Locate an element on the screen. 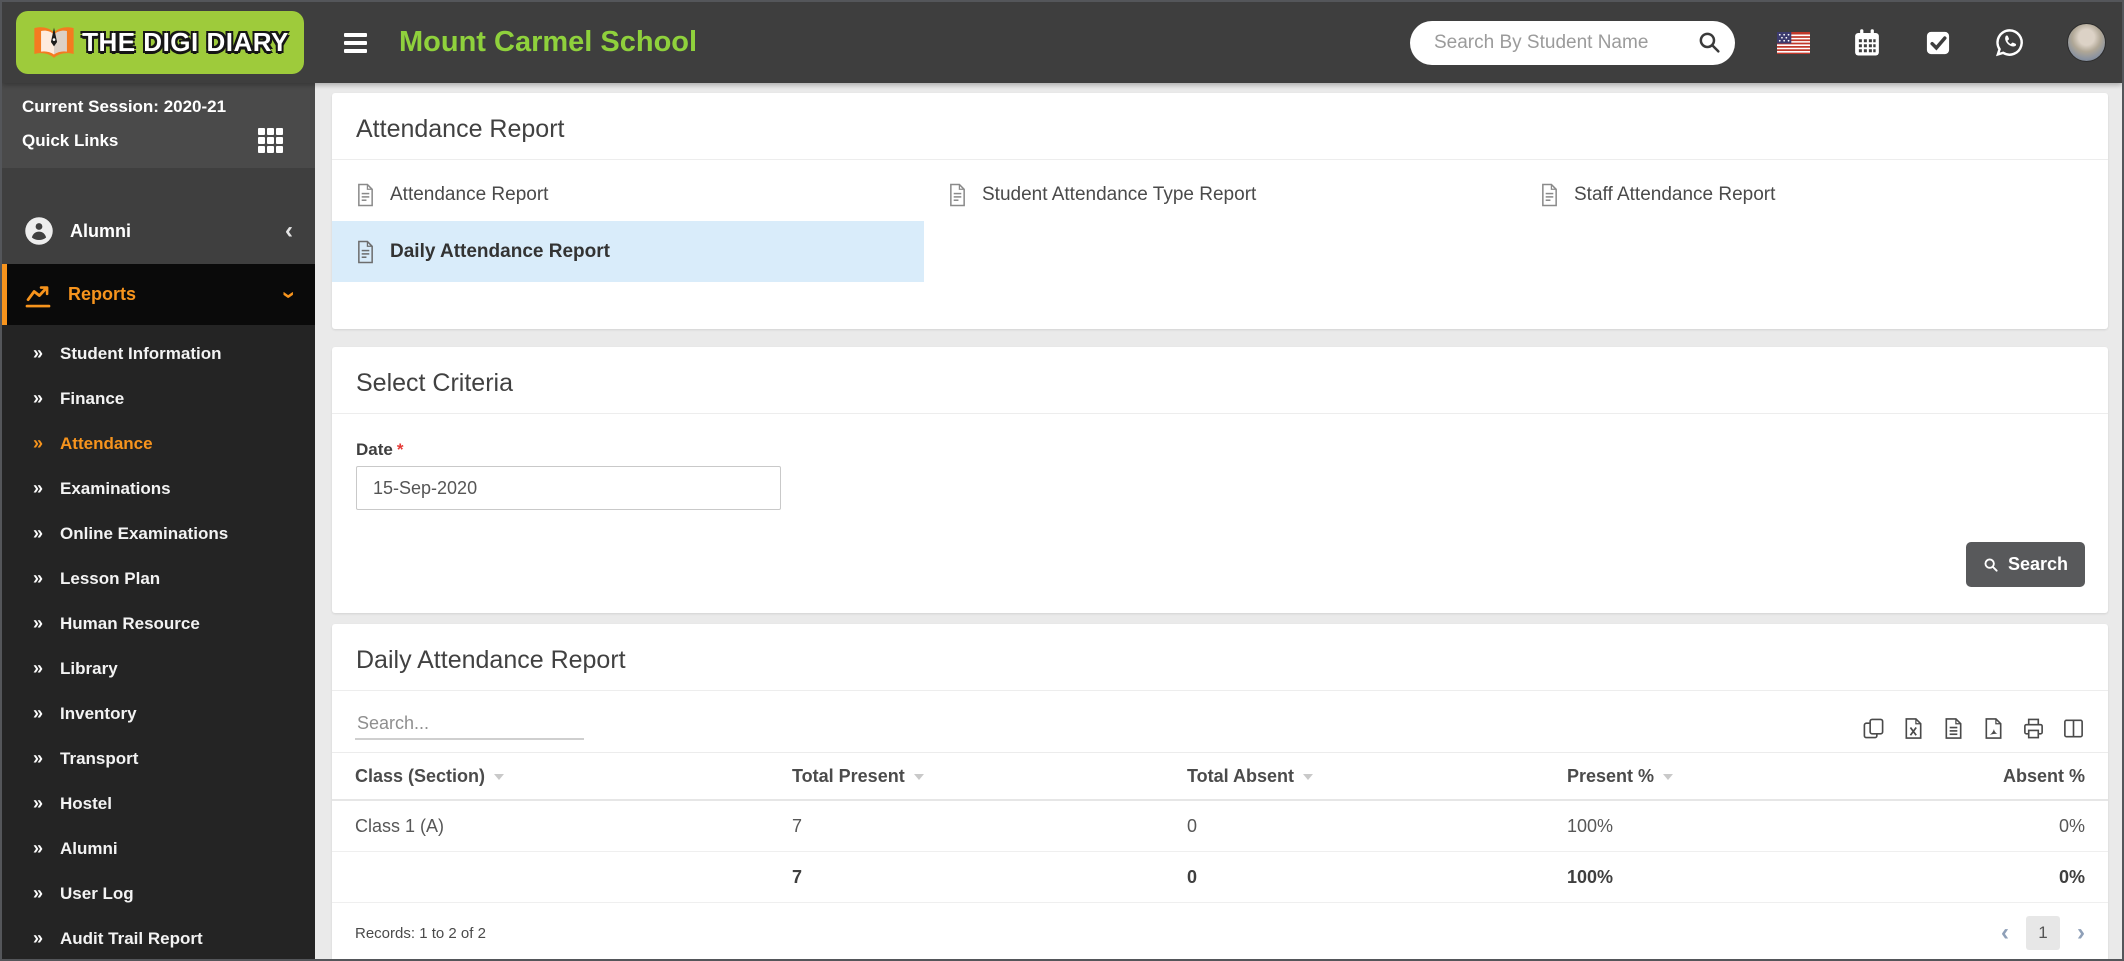 The height and width of the screenshot is (961, 2124). logo: THE DIGI DIARY is located at coordinates (160, 42).